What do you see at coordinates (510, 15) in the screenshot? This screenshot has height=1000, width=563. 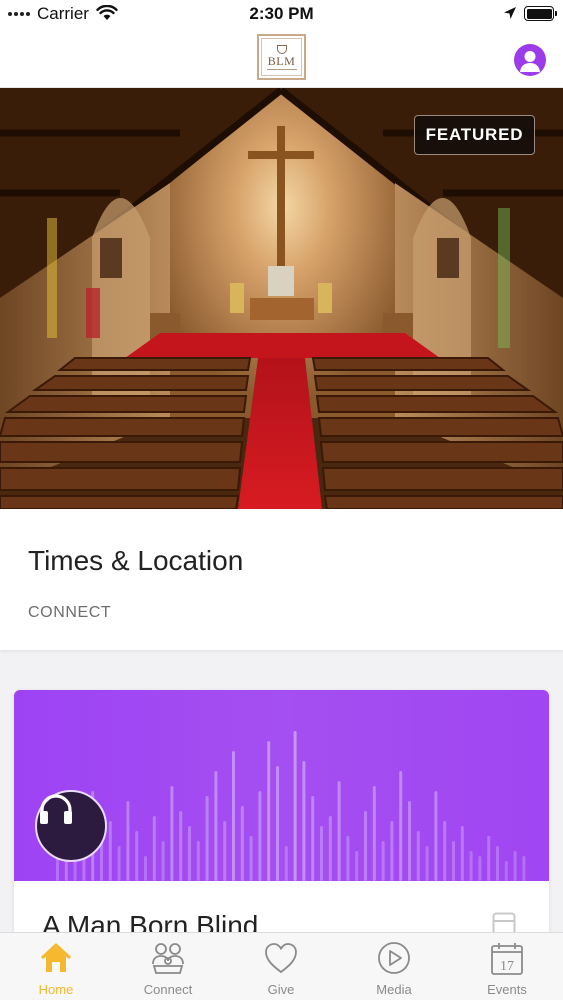 I see `location-arrow-icon` at bounding box center [510, 15].